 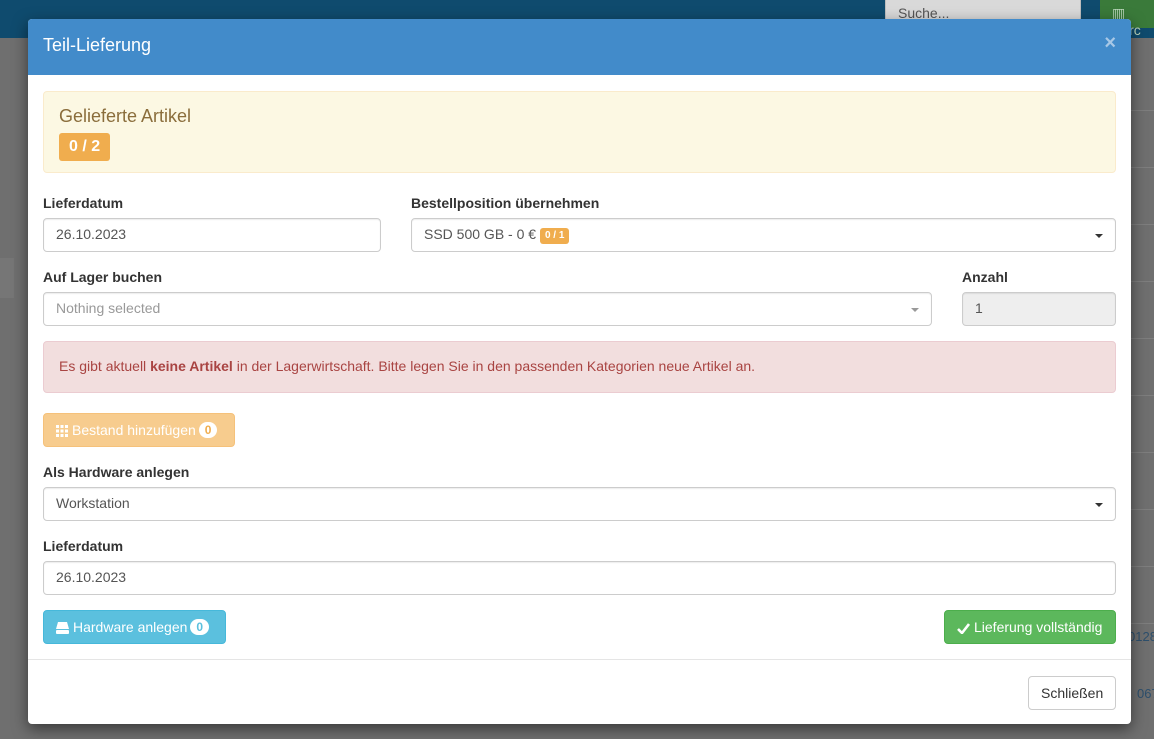 I want to click on alert-text-prefix: Es gibt aktuell, so click(x=105, y=366).